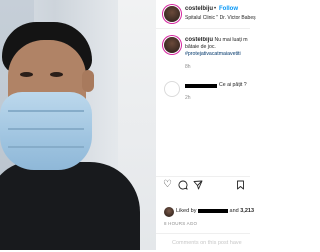 This screenshot has width=320, height=252. I want to click on comments-limited-notice: Comments on this post have, so click(207, 243).